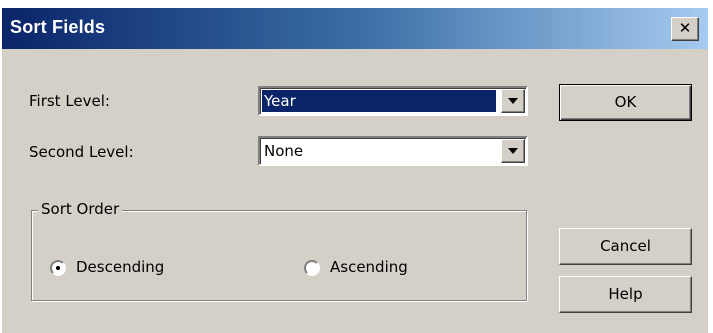 The height and width of the screenshot is (333, 713). I want to click on radio-dot-icon, so click(58, 268).